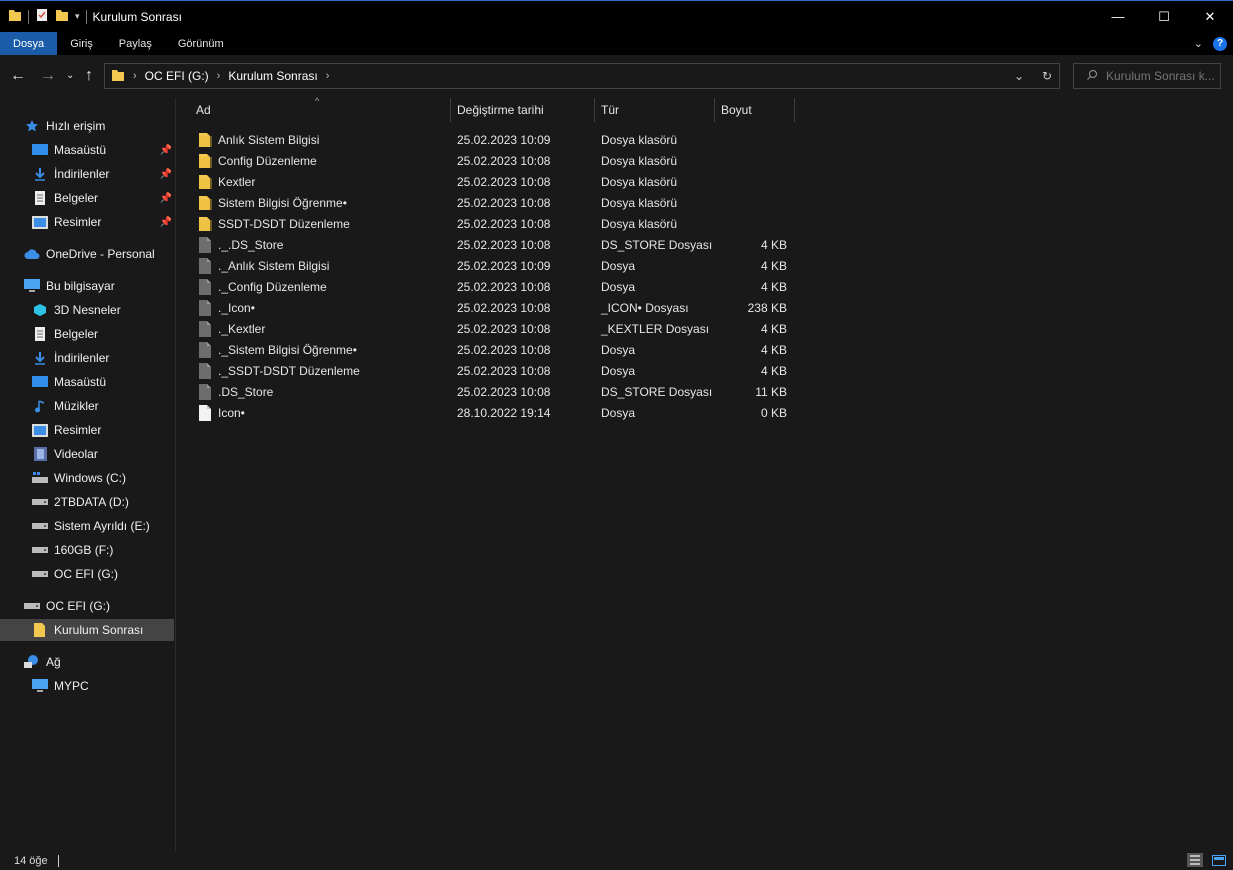  What do you see at coordinates (227, 307) in the screenshot?
I see `file-name-cell: ._Icon•` at bounding box center [227, 307].